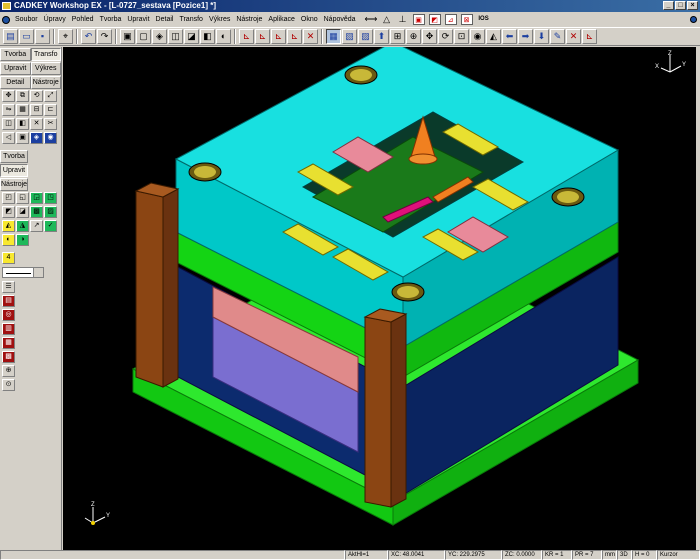  I want to click on mdi-icon, so click(693, 19).